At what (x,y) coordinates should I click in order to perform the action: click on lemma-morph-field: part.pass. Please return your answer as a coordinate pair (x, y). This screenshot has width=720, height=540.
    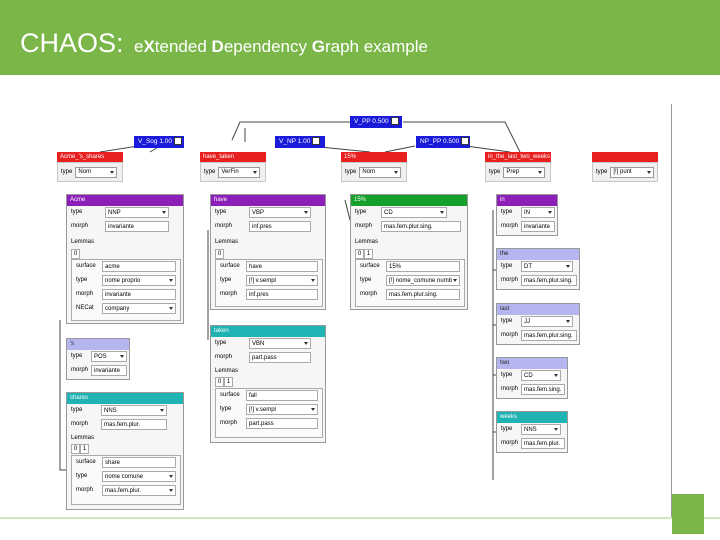
    Looking at the image, I should click on (282, 423).